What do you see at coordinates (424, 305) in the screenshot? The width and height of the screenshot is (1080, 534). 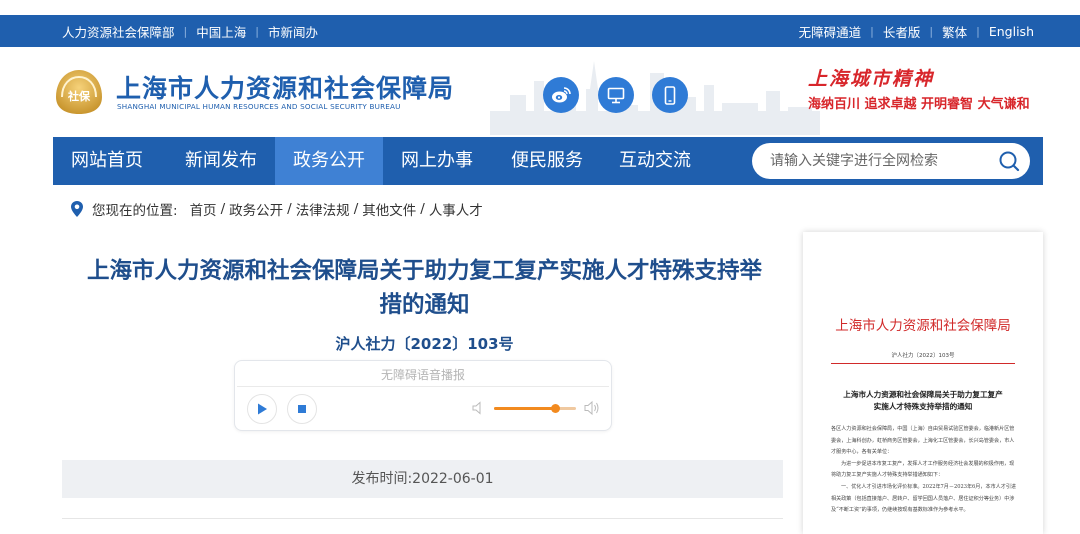 I see `article-title-line-2: 措的通知` at bounding box center [424, 305].